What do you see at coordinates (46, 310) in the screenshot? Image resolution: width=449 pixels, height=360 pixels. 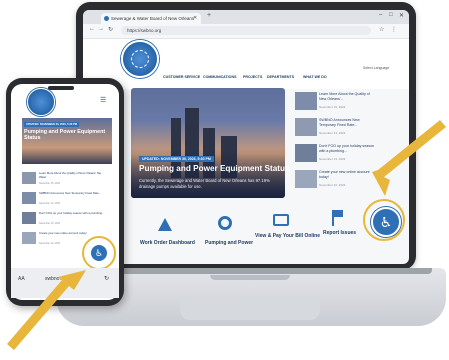 I see `arrow-phone` at bounding box center [46, 310].